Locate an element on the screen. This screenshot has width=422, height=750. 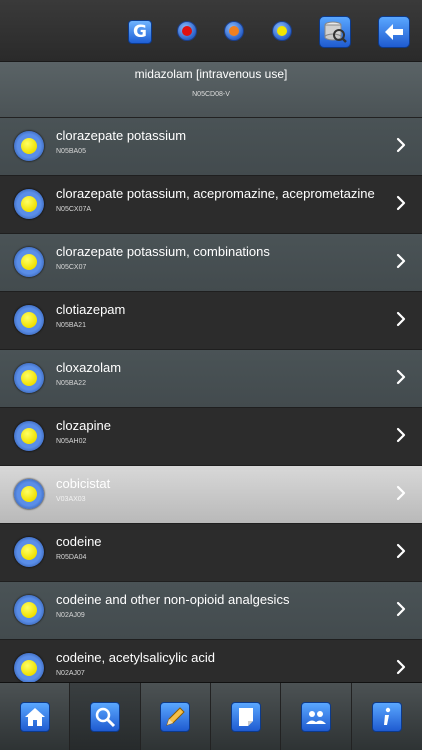
drug-name: codeine and other non-opioid analgesics is located at coordinates (173, 599).